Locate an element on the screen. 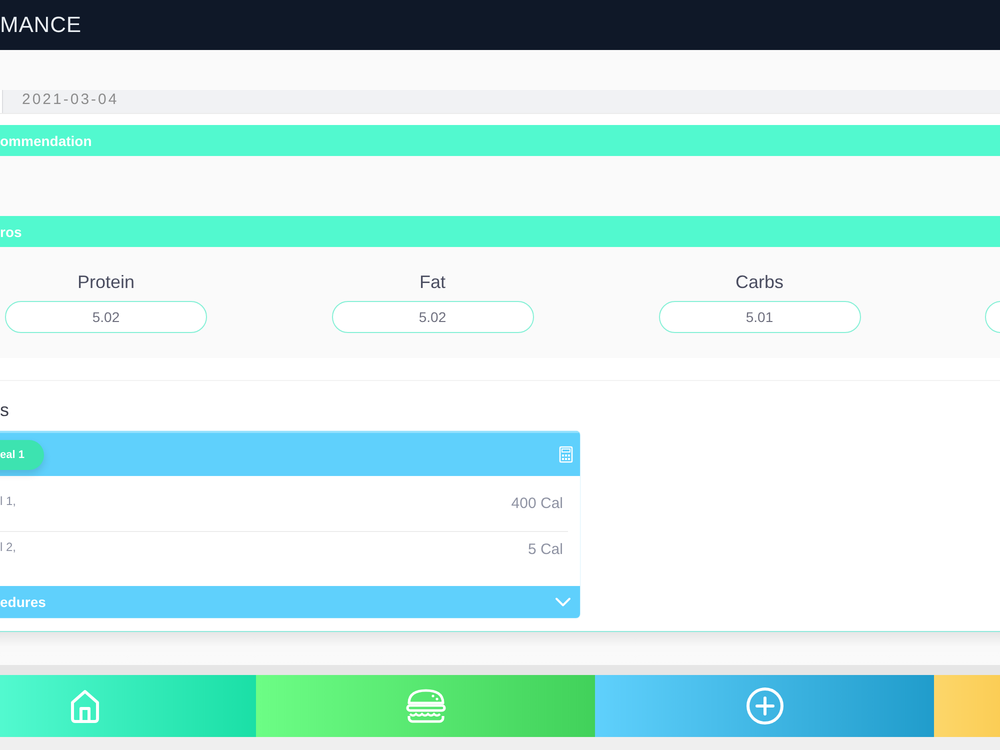 The width and height of the screenshot is (1000, 750). macro-label: Protein is located at coordinates (106, 282).